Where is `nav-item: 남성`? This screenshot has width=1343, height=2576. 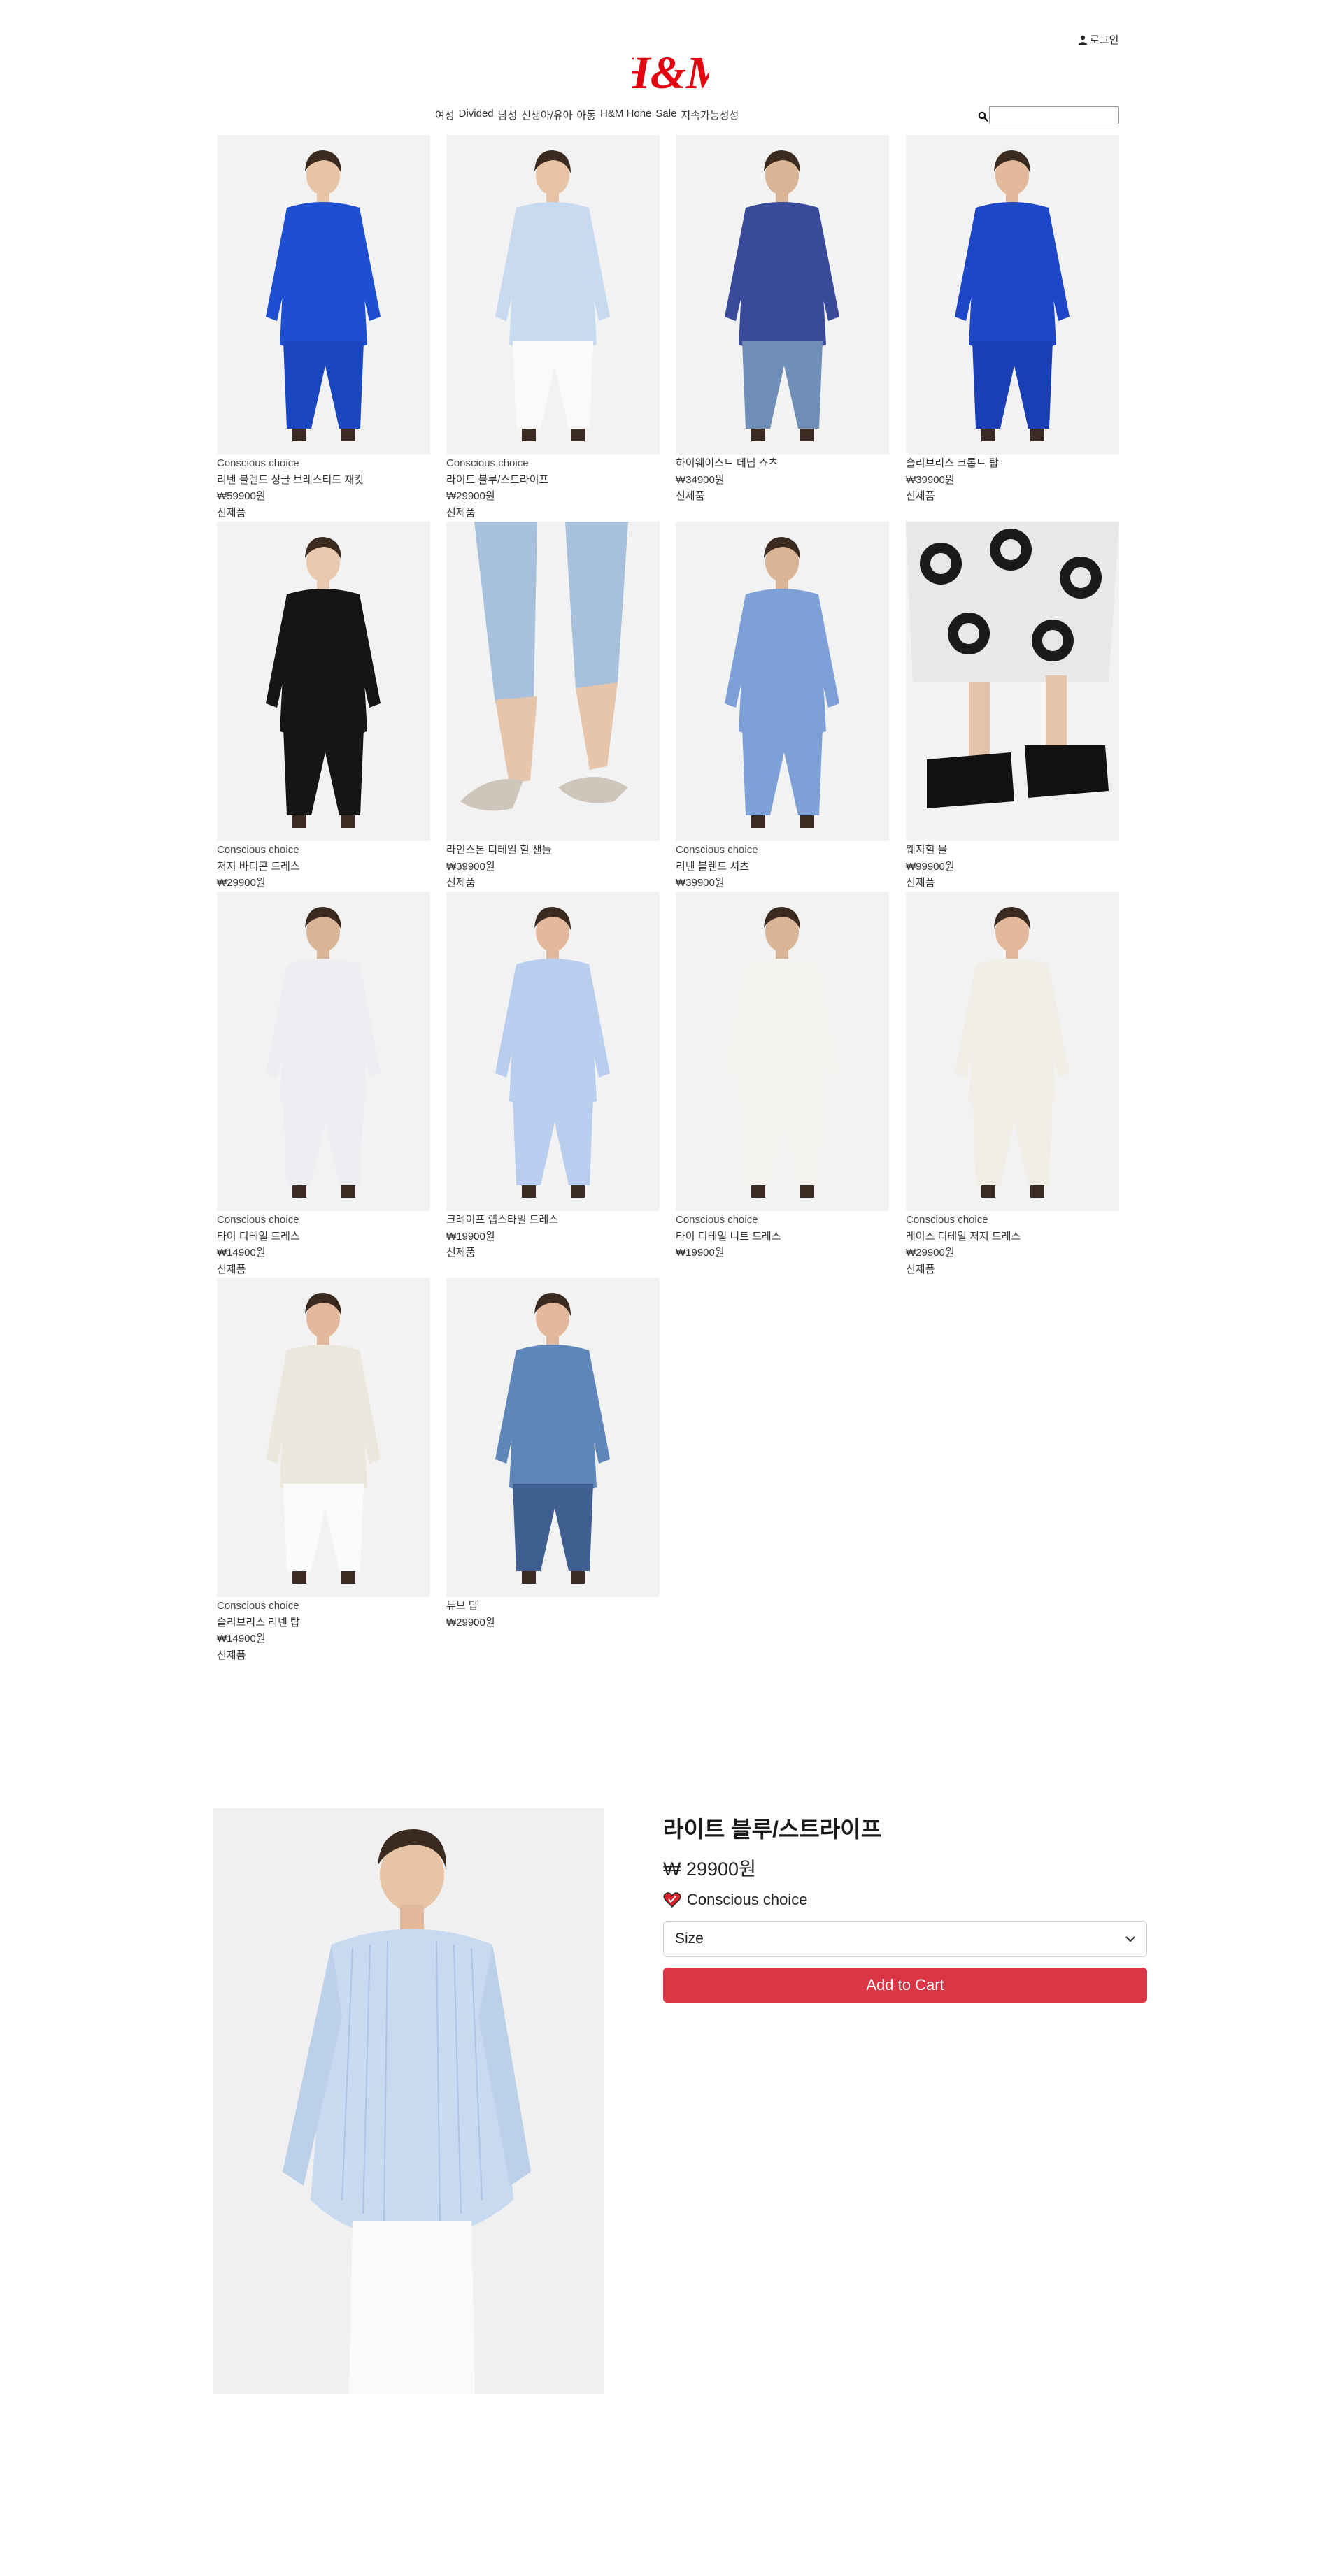
nav-item: 남성 is located at coordinates (508, 115).